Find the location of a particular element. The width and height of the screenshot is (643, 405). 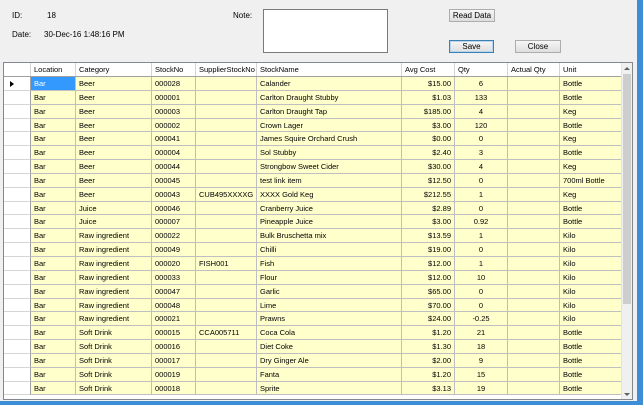

cell-stockname: Carlton Draught Tap is located at coordinates (329, 111).